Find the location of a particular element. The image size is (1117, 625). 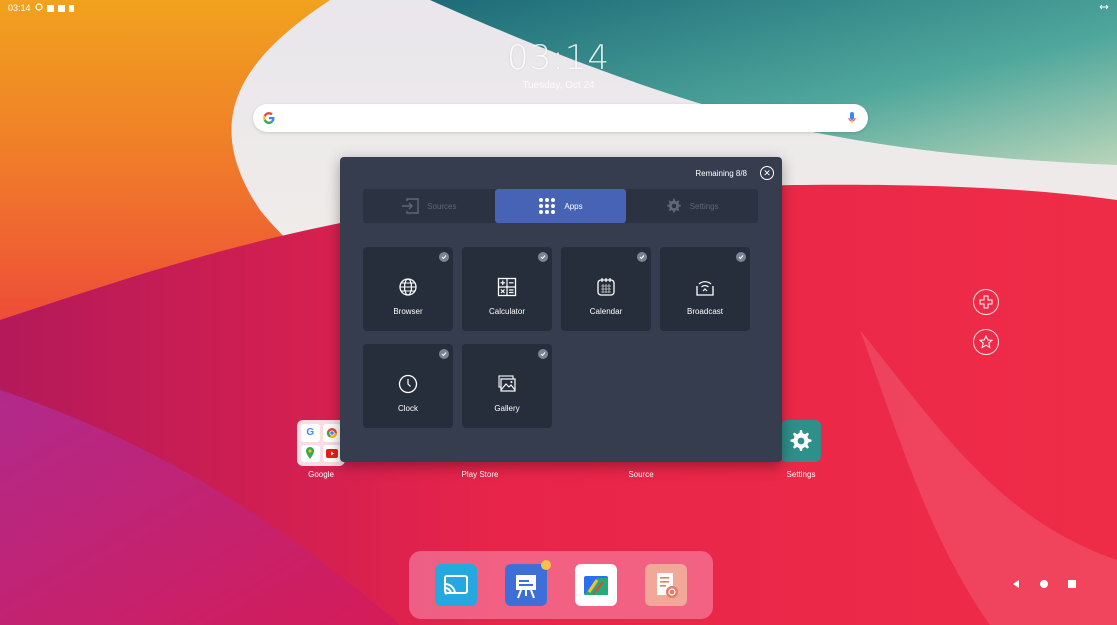

files-icon is located at coordinates (596, 585).